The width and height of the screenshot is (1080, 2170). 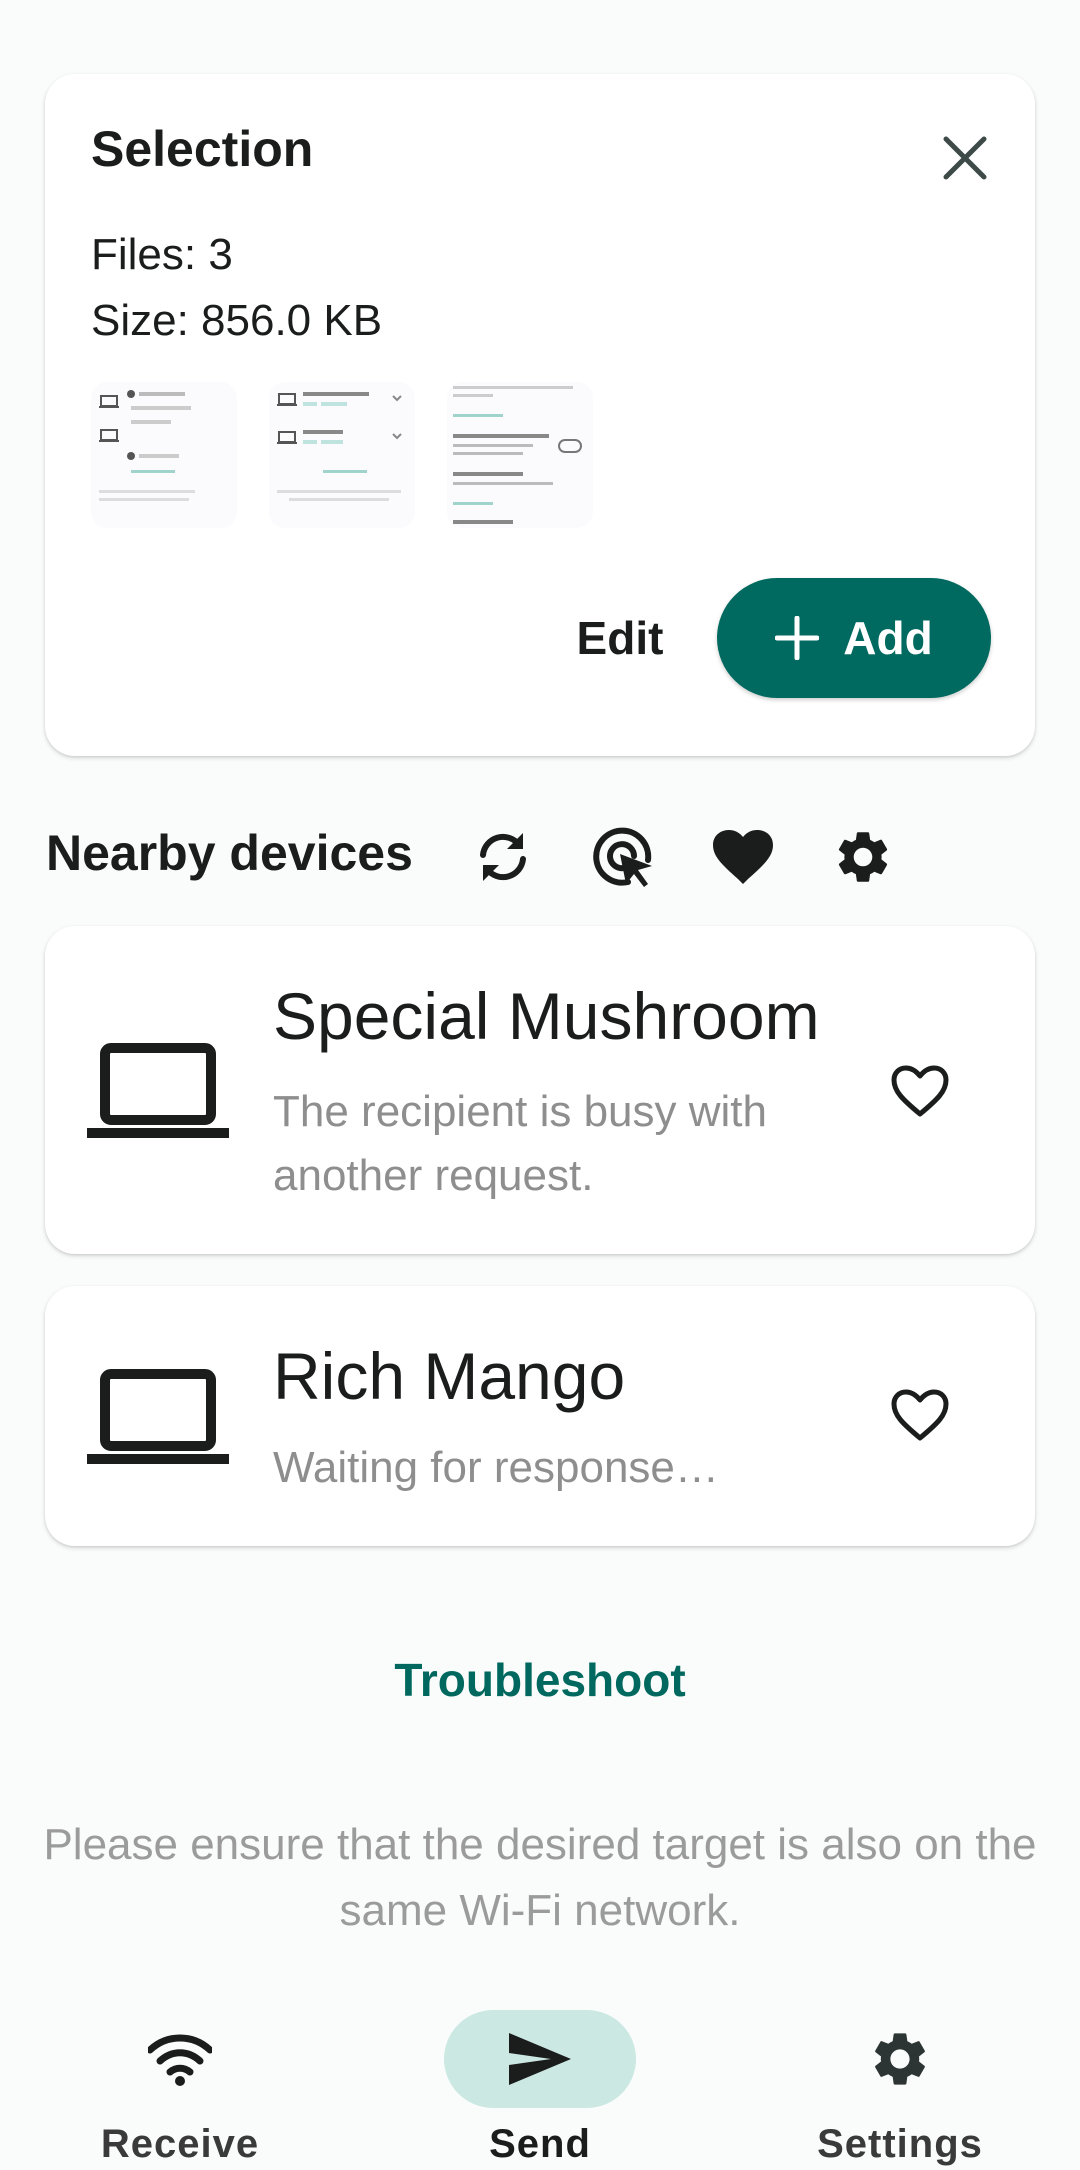 I want to click on edit-button: Edit, so click(x=620, y=638).